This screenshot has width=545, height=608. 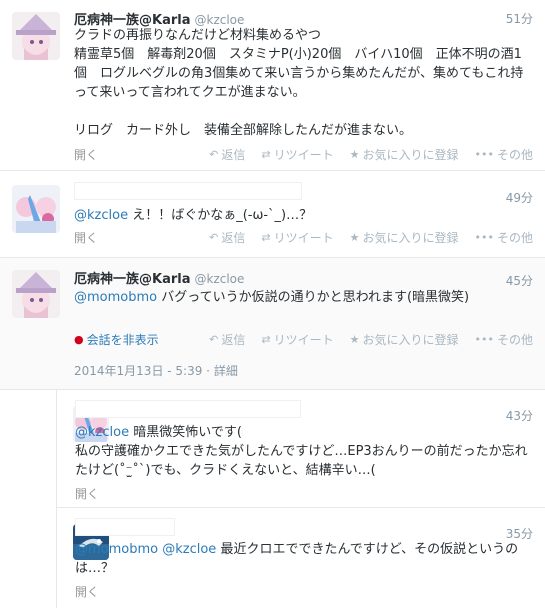 What do you see at coordinates (519, 197) in the screenshot?
I see `timestamp: 49分` at bounding box center [519, 197].